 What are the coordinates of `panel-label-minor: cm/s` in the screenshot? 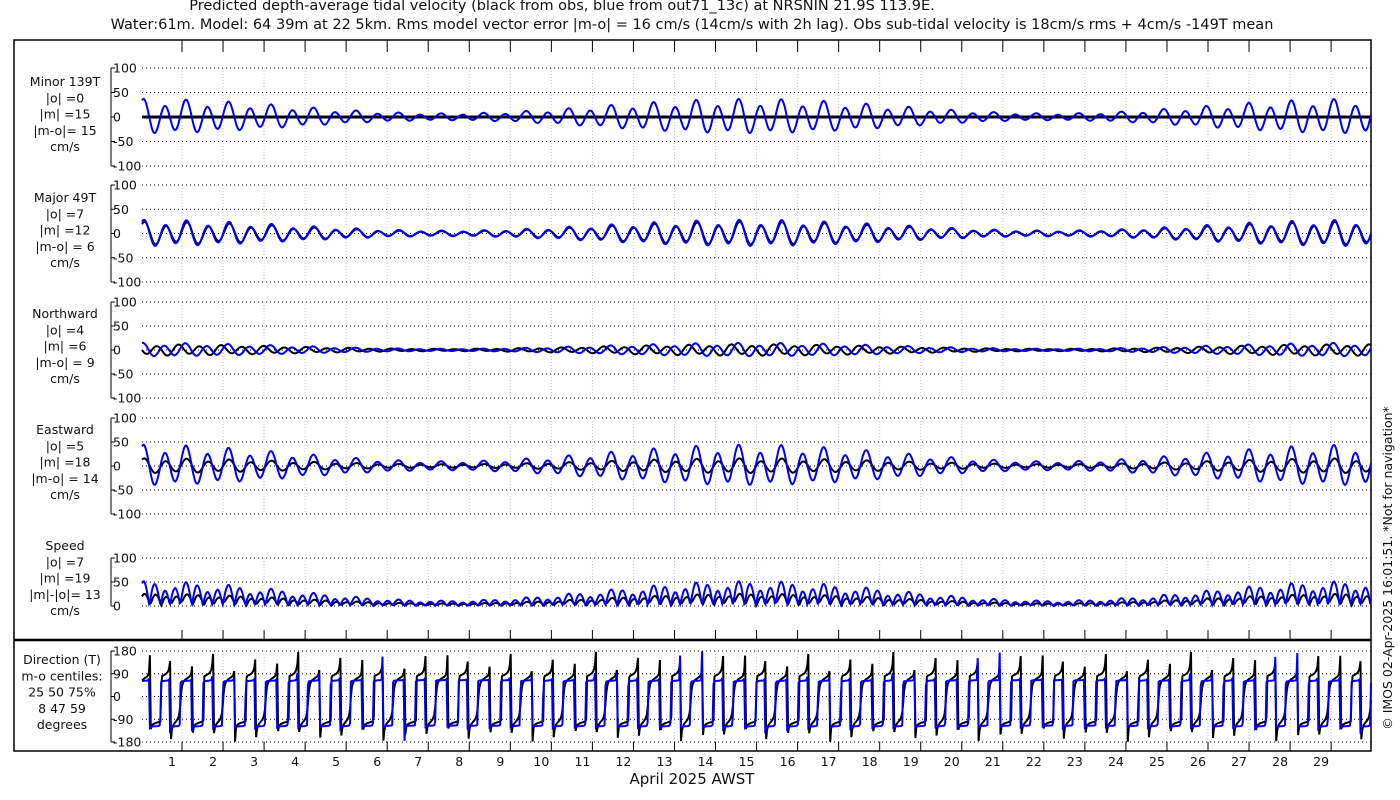 It's located at (65, 146).